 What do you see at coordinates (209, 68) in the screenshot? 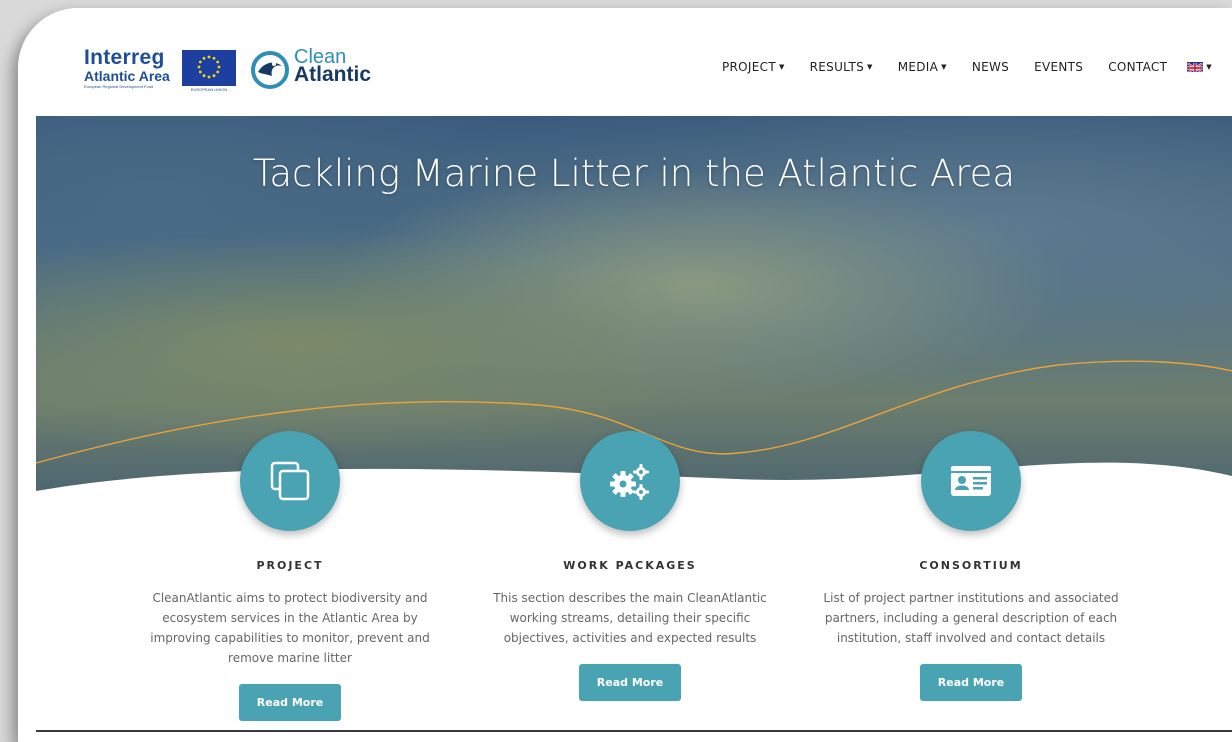
I see `eu-flag-icon` at bounding box center [209, 68].